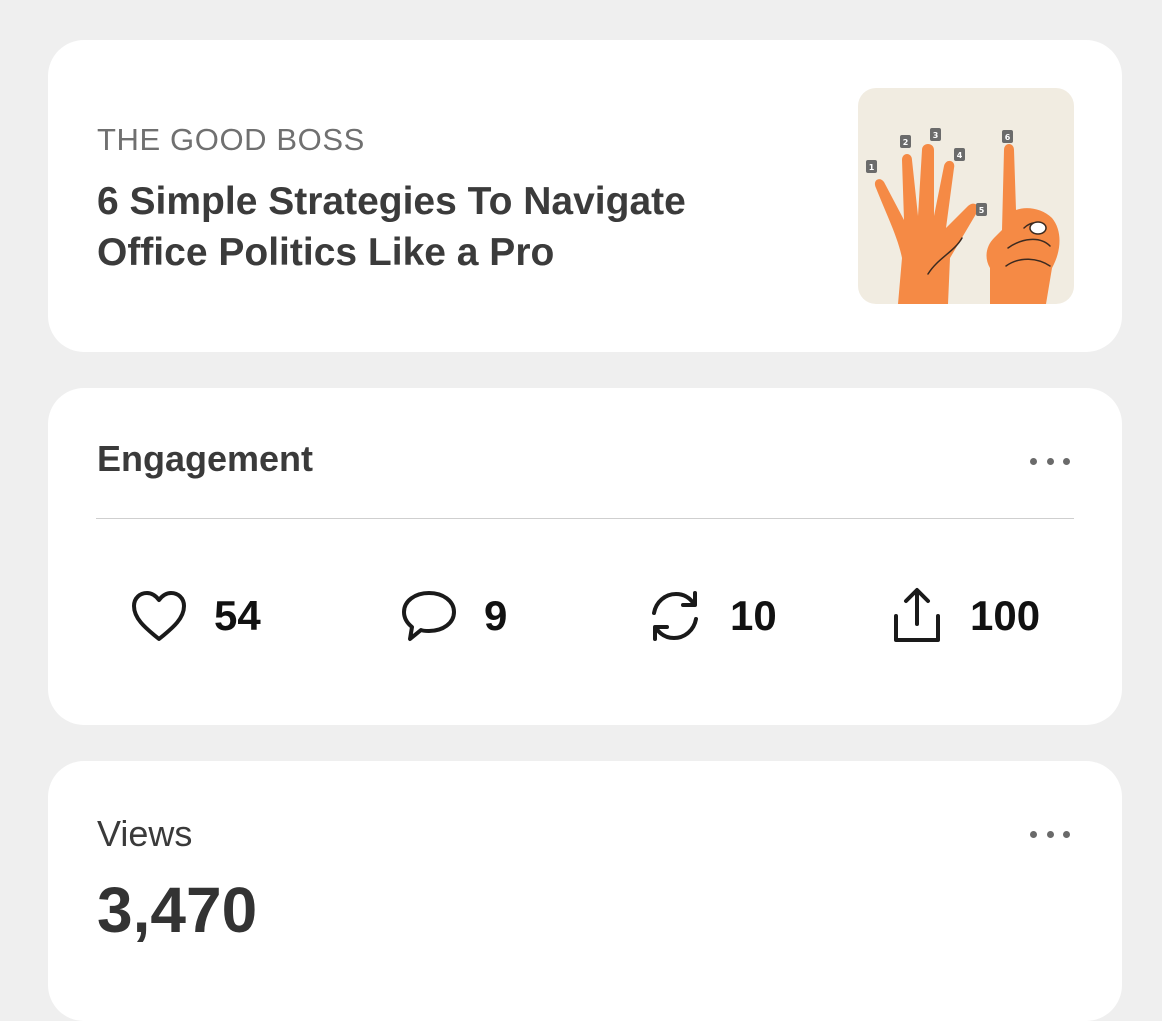 The height and width of the screenshot is (1021, 1162). Describe the element at coordinates (675, 616) in the screenshot. I see `restack-icon` at that location.